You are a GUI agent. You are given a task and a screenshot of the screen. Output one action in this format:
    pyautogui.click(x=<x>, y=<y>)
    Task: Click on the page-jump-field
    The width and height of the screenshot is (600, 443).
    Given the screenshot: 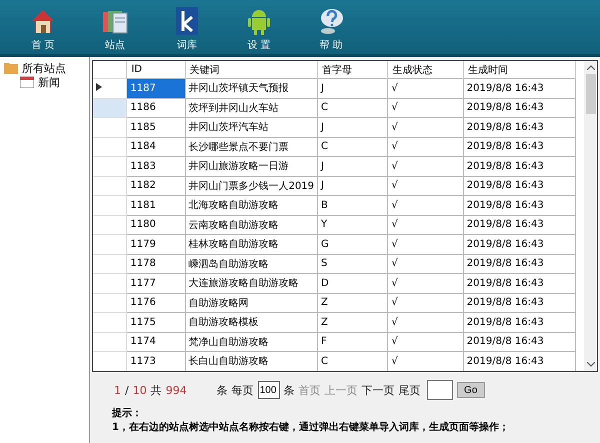 What is the action you would take?
    pyautogui.click(x=439, y=390)
    